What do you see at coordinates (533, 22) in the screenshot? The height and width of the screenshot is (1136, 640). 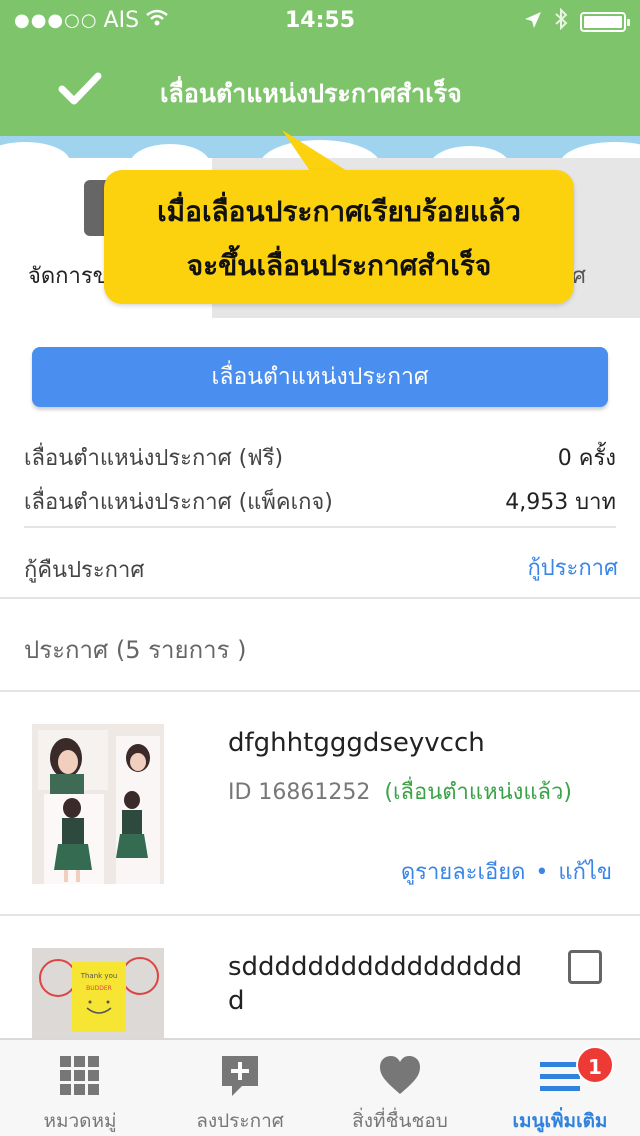 I see `location-arrow-icon` at bounding box center [533, 22].